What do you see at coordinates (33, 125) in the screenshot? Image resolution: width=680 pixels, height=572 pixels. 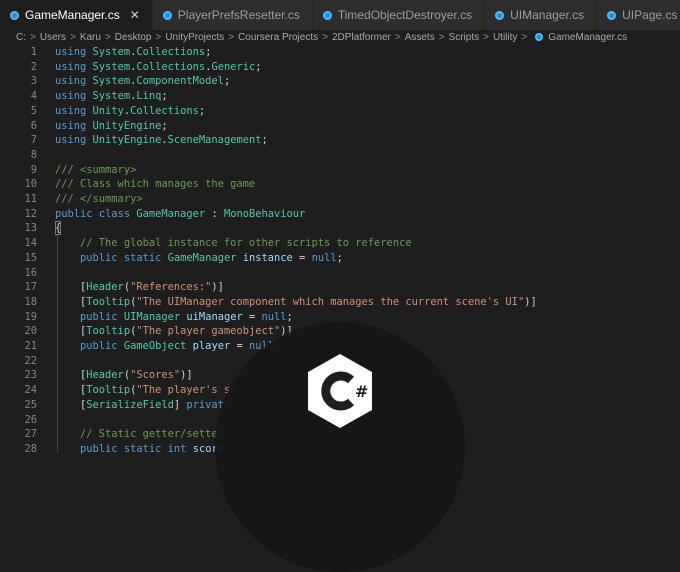 I see `line-number: 6` at bounding box center [33, 125].